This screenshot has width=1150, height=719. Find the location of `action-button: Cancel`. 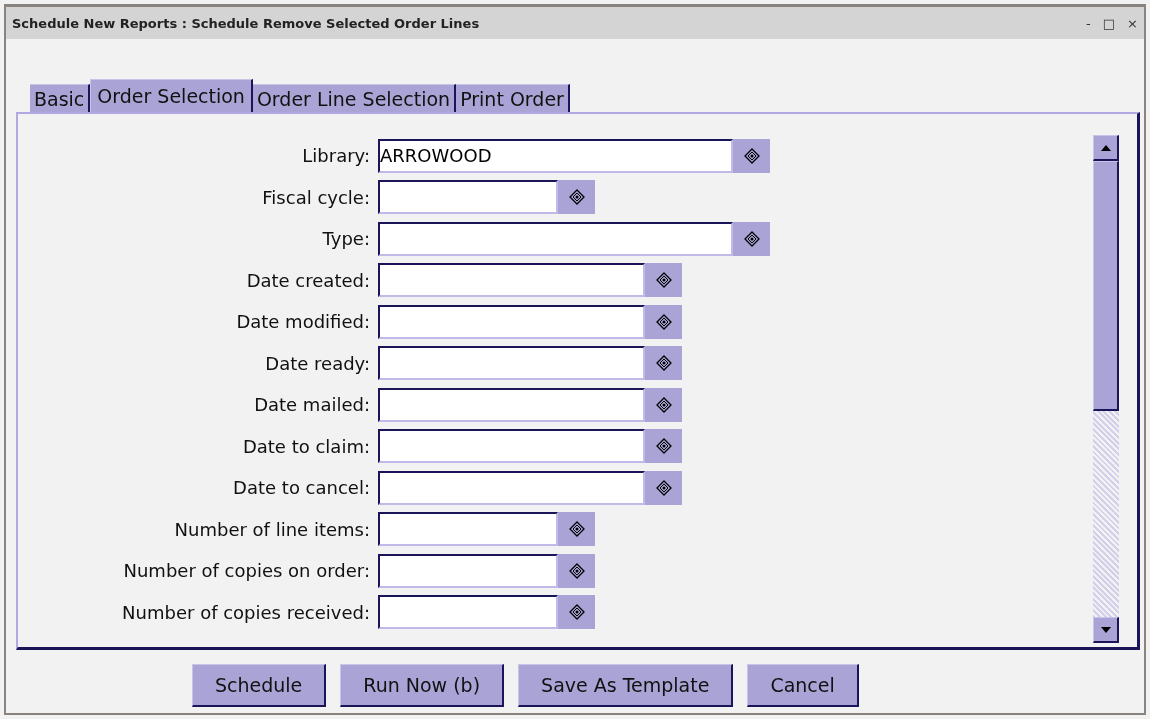

action-button: Cancel is located at coordinates (803, 685).